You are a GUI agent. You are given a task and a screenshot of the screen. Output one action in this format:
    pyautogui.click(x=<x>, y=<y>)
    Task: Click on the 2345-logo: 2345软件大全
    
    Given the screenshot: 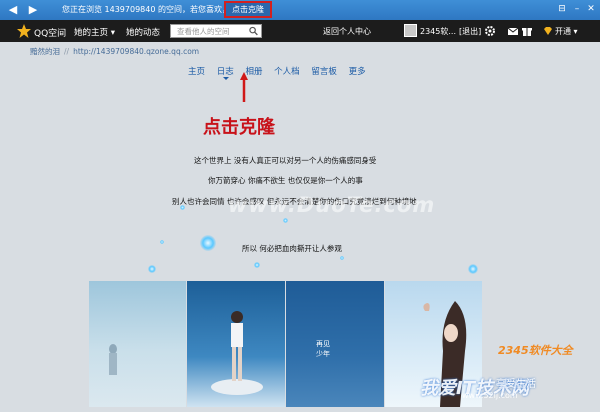 What is the action you would take?
    pyautogui.click(x=535, y=350)
    